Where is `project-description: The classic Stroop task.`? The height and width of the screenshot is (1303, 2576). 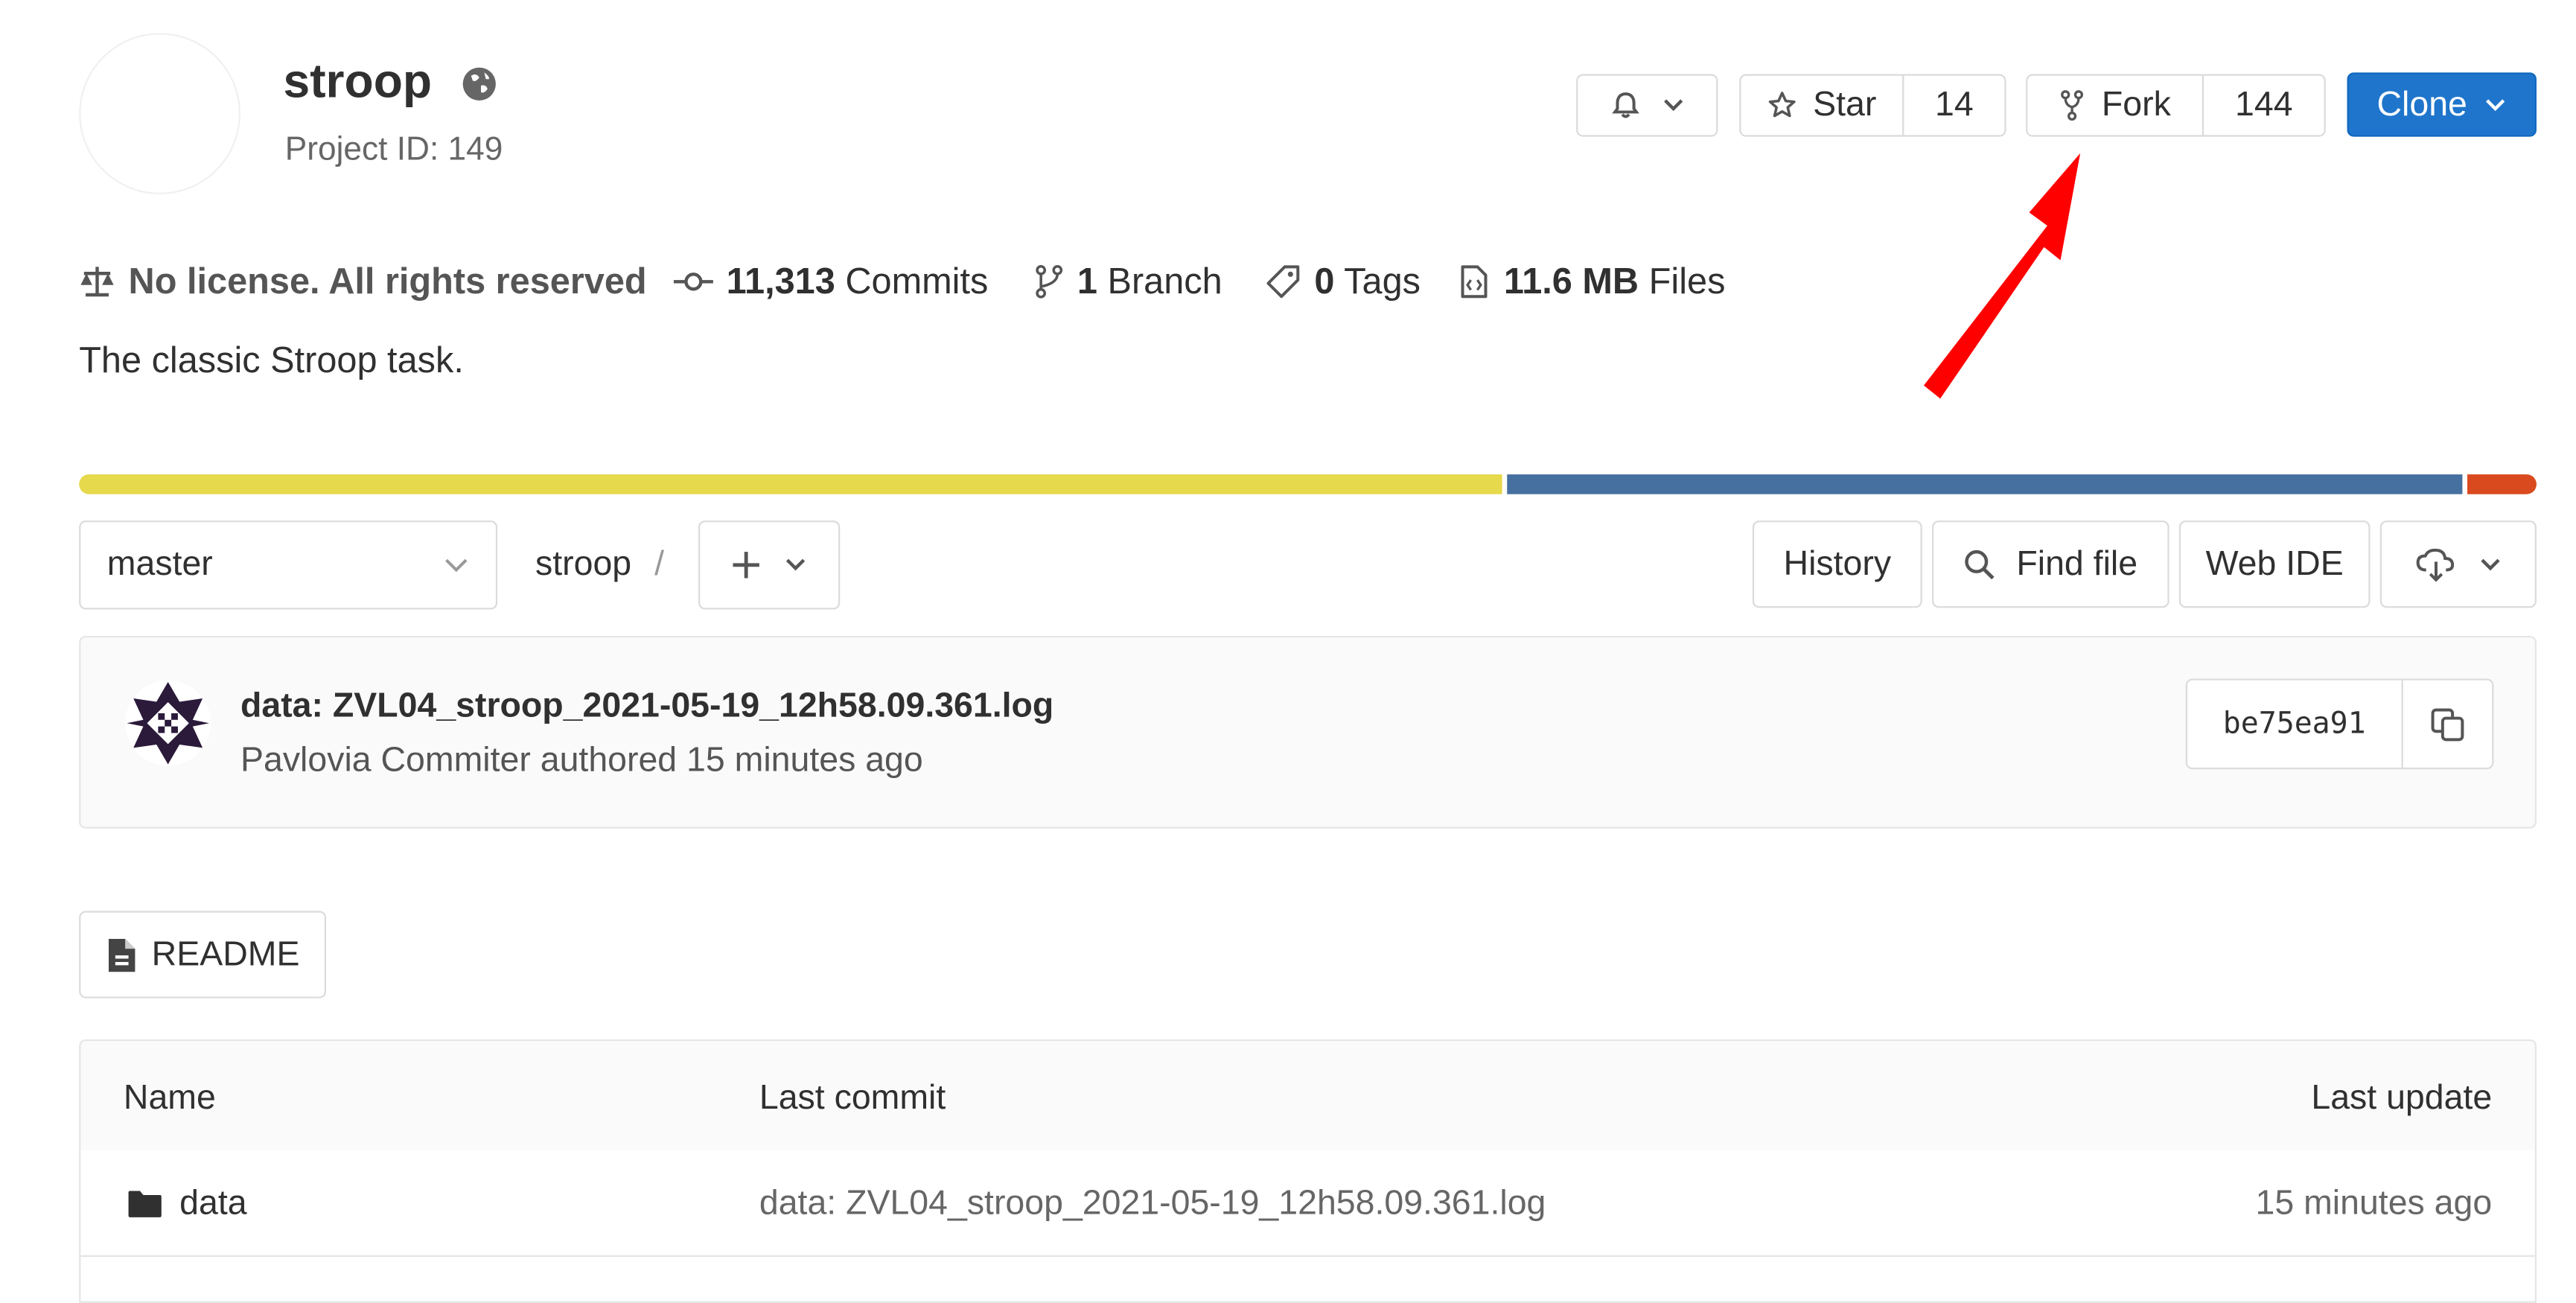 project-description: The classic Stroop task. is located at coordinates (271, 360).